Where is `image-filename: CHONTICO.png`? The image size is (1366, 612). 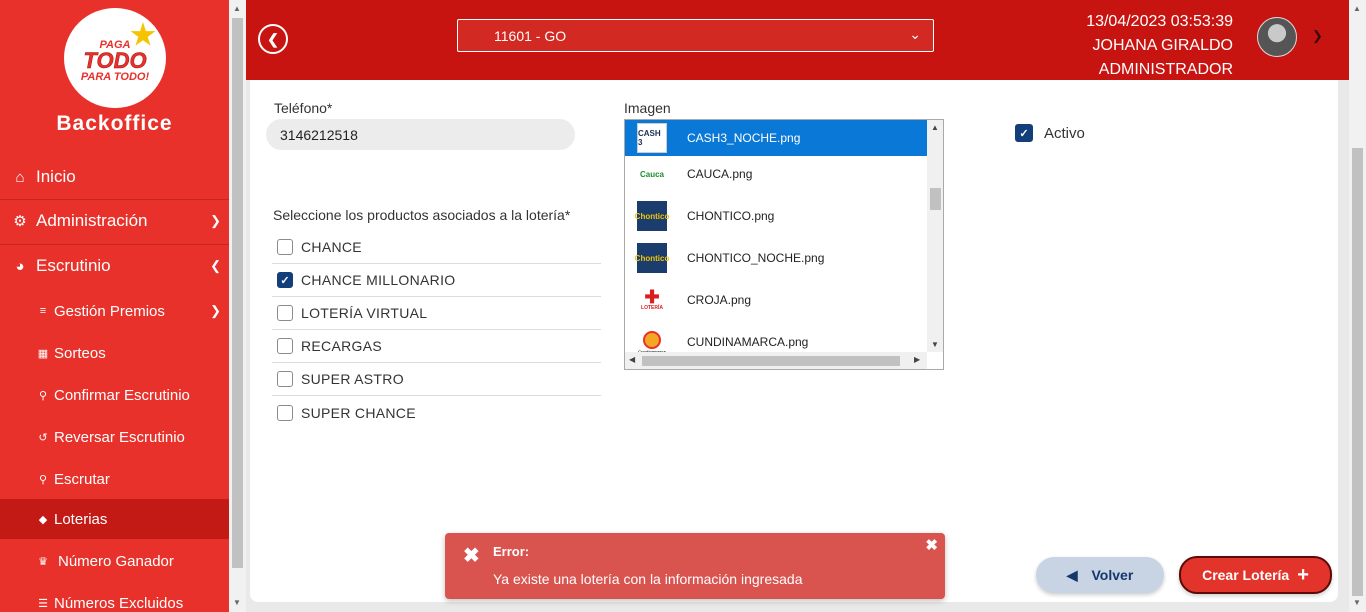
image-filename: CHONTICO.png is located at coordinates (731, 216).